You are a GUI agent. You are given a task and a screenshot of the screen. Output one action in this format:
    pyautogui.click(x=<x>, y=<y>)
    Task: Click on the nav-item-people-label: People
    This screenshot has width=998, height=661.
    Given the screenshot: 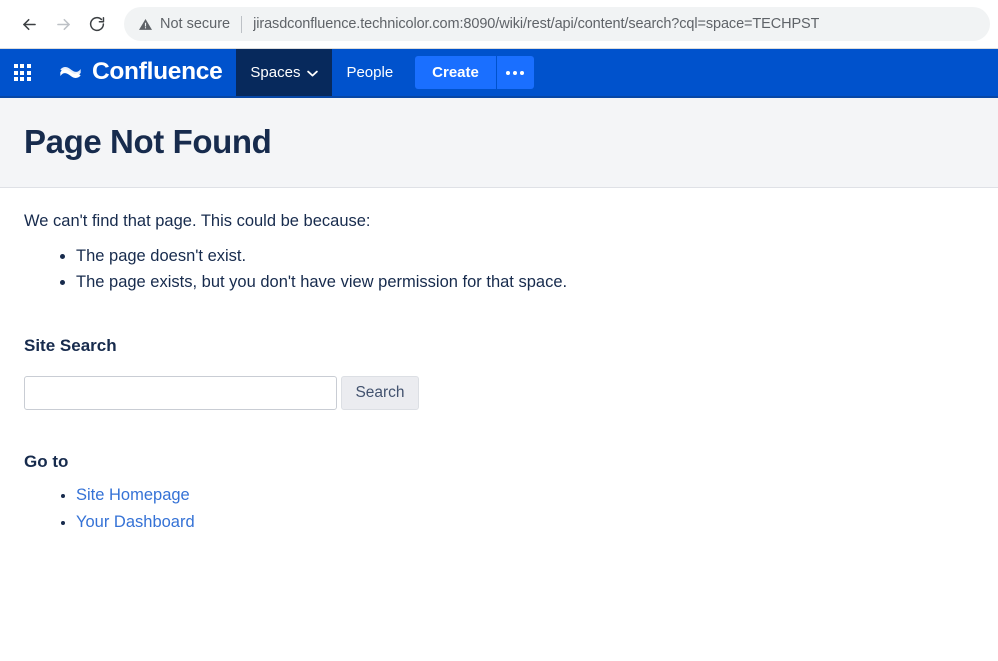 What is the action you would take?
    pyautogui.click(x=370, y=72)
    